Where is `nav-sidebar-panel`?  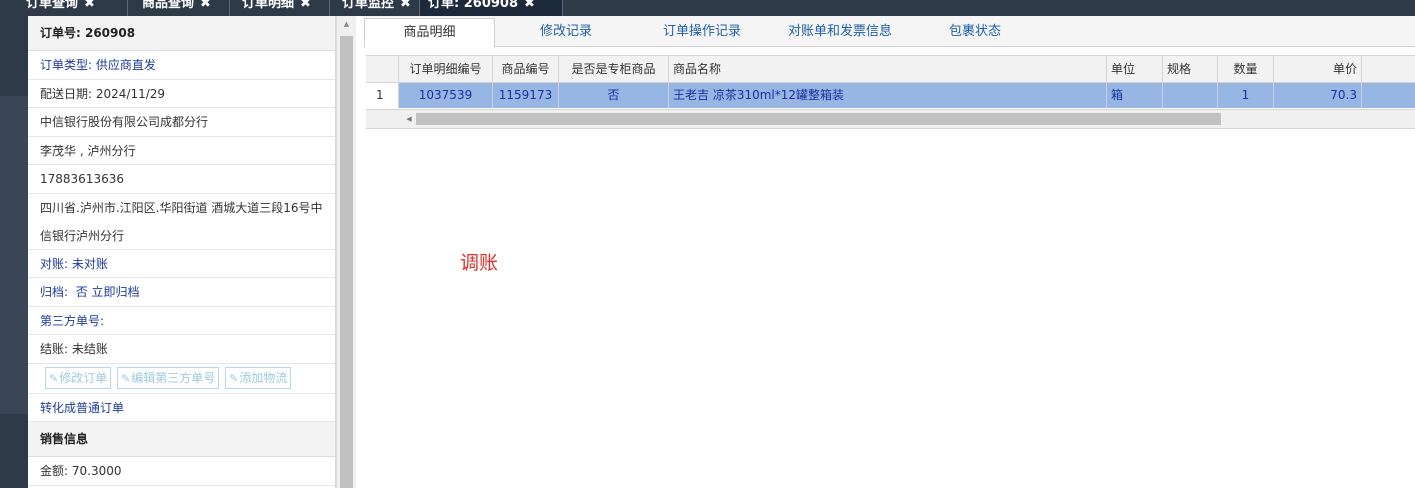 nav-sidebar-panel is located at coordinates (14, 255).